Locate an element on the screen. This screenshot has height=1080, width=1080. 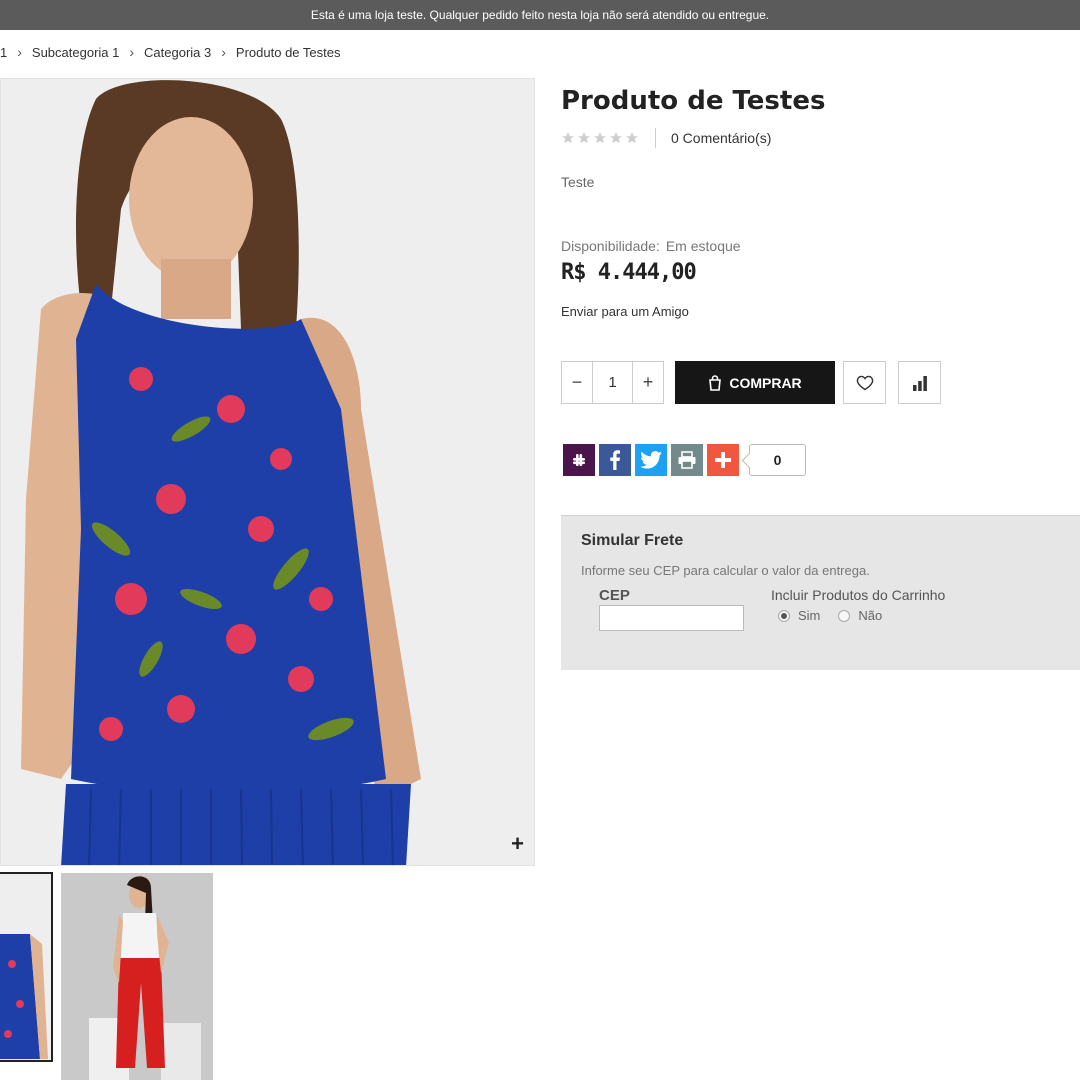
divider is located at coordinates (655, 138).